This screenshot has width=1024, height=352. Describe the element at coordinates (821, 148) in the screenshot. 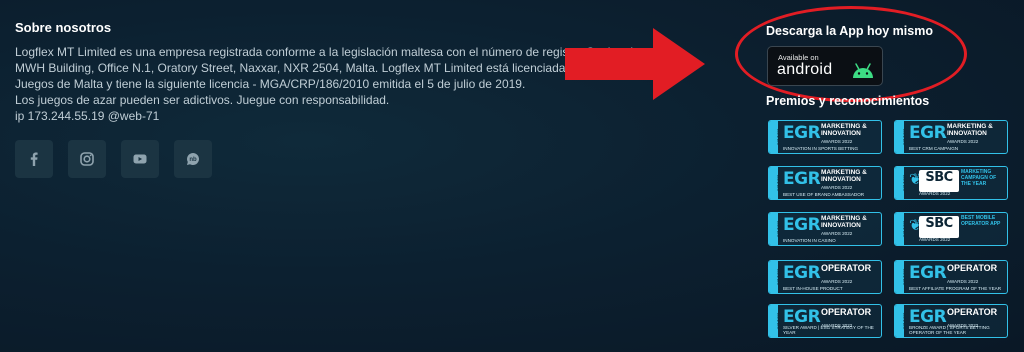

I see `award-title: INNOVATION IN SPORTS BETTING` at that location.